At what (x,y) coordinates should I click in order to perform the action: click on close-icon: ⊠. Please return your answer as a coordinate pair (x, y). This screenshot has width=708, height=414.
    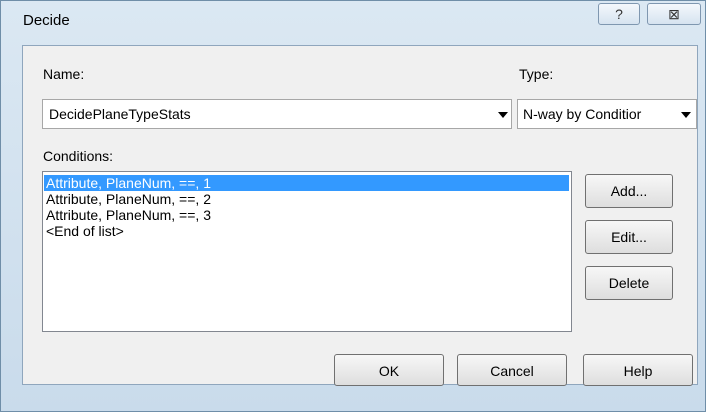
    Looking at the image, I should click on (674, 14).